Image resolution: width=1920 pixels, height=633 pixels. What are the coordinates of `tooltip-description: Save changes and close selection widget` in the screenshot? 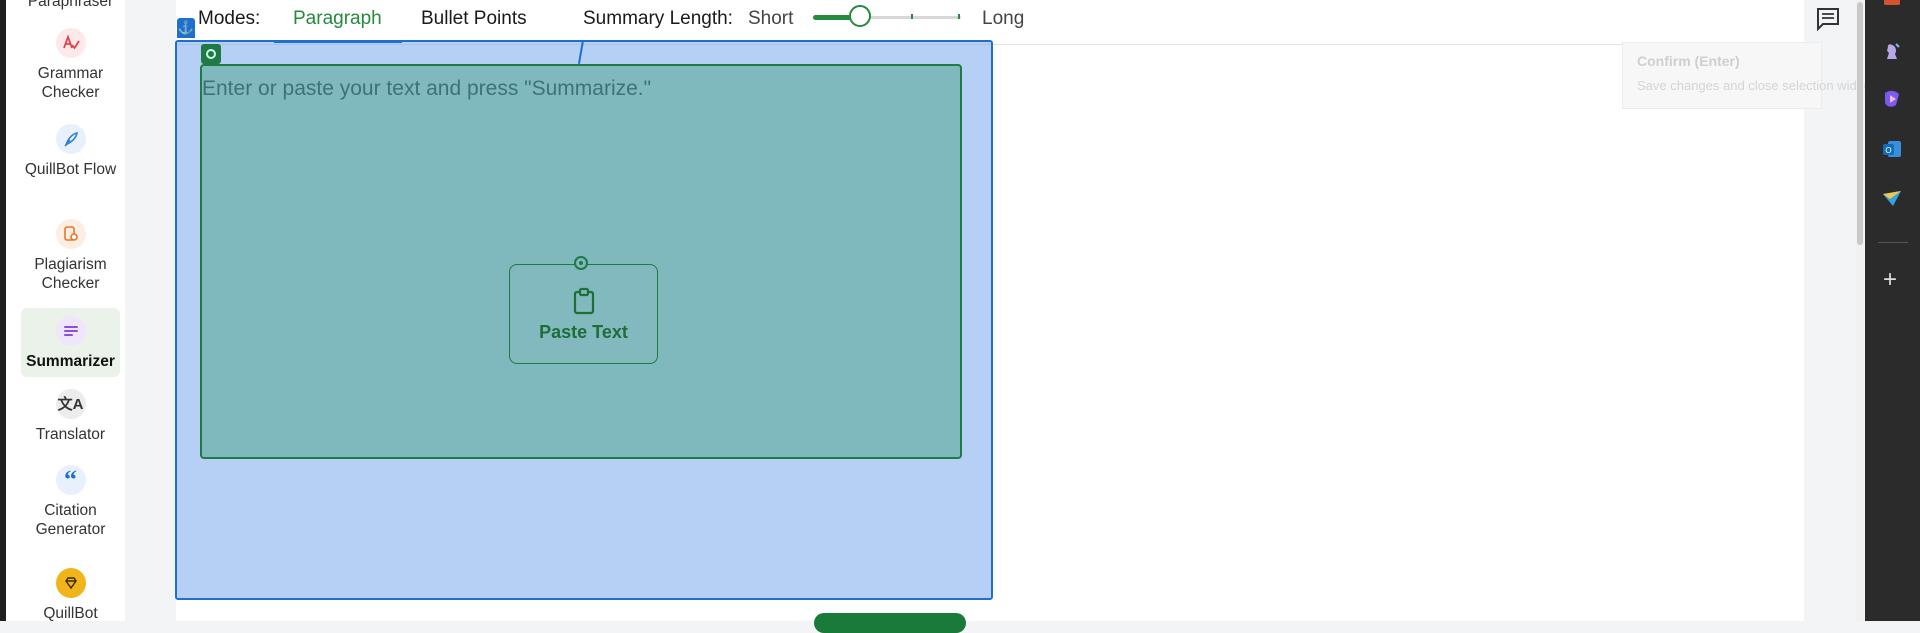 It's located at (1756, 85).